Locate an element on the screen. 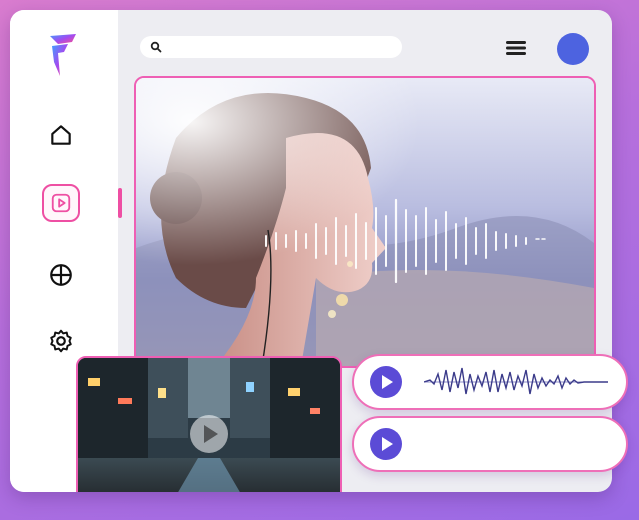  avatar is located at coordinates (573, 49).